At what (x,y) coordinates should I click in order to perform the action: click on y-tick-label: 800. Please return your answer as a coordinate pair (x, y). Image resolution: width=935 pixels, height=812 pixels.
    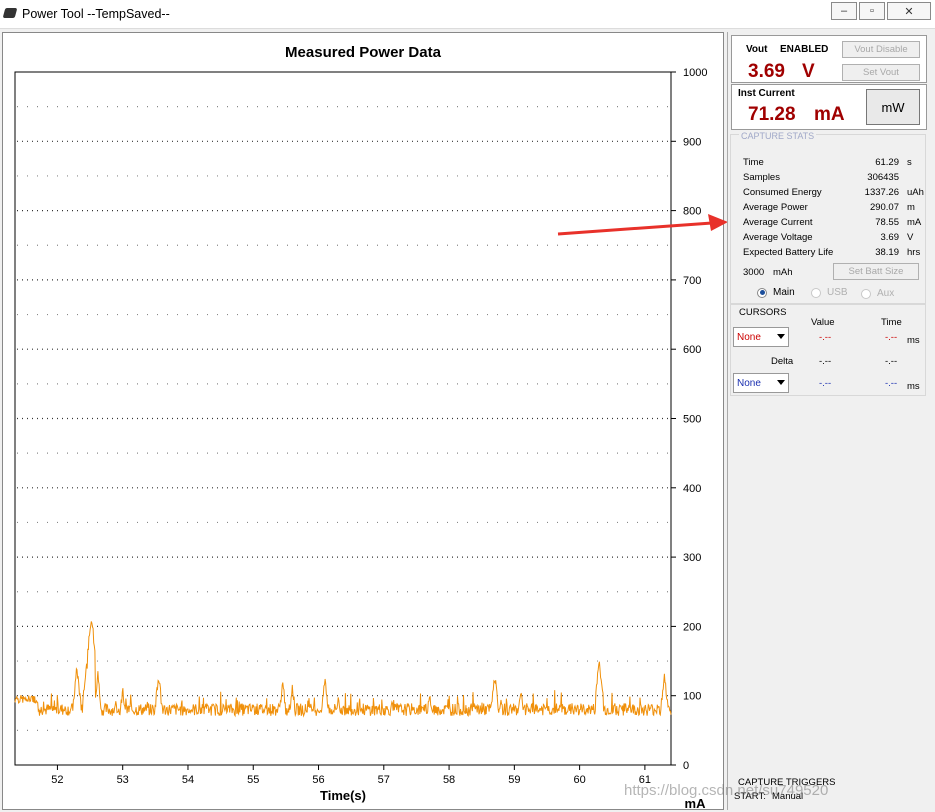
    Looking at the image, I should click on (692, 212).